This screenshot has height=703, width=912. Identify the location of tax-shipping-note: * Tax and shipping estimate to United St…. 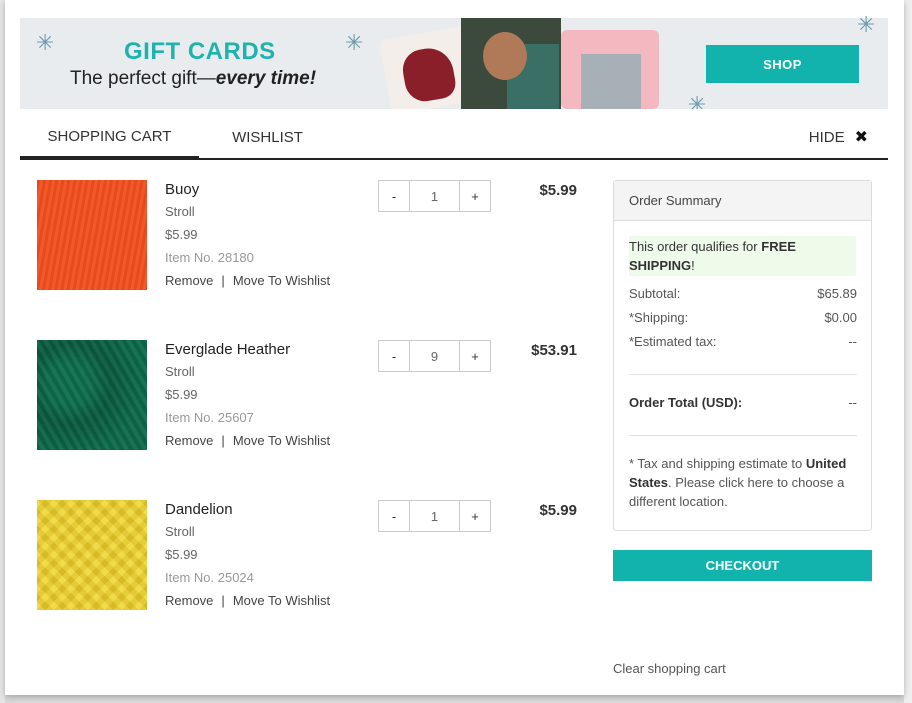
(744, 482).